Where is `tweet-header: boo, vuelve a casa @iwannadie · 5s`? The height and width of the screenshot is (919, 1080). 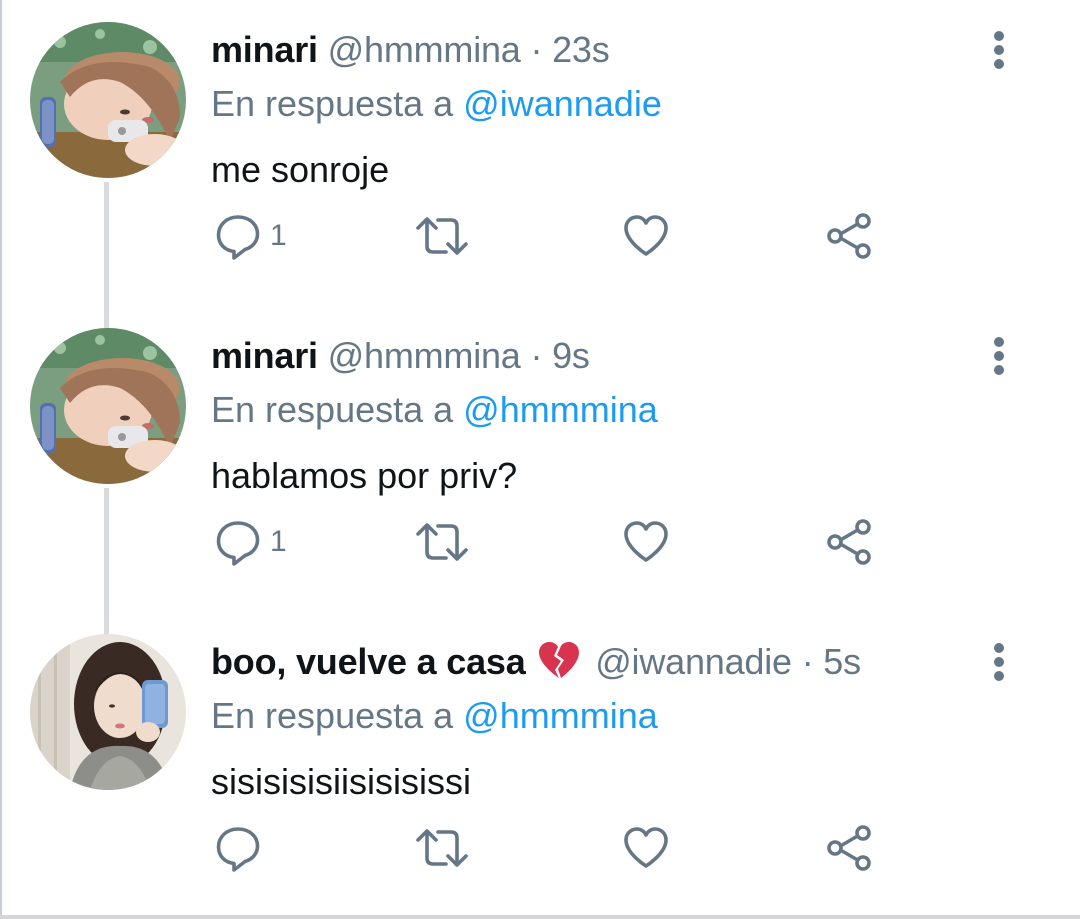 tweet-header: boo, vuelve a casa @iwannadie · 5s is located at coordinates (536, 665).